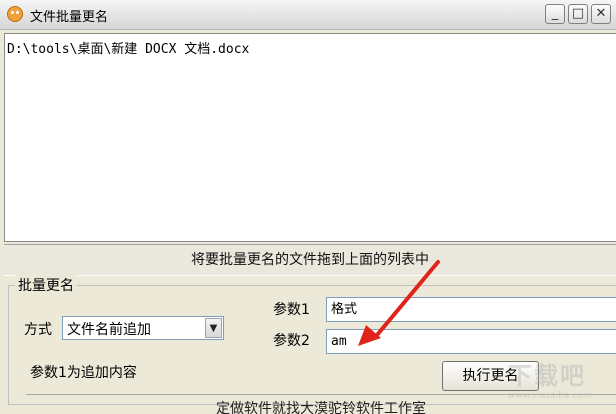 This screenshot has width=616, height=414. I want to click on watermark-url: www.xiazaiba.com, so click(550, 396).